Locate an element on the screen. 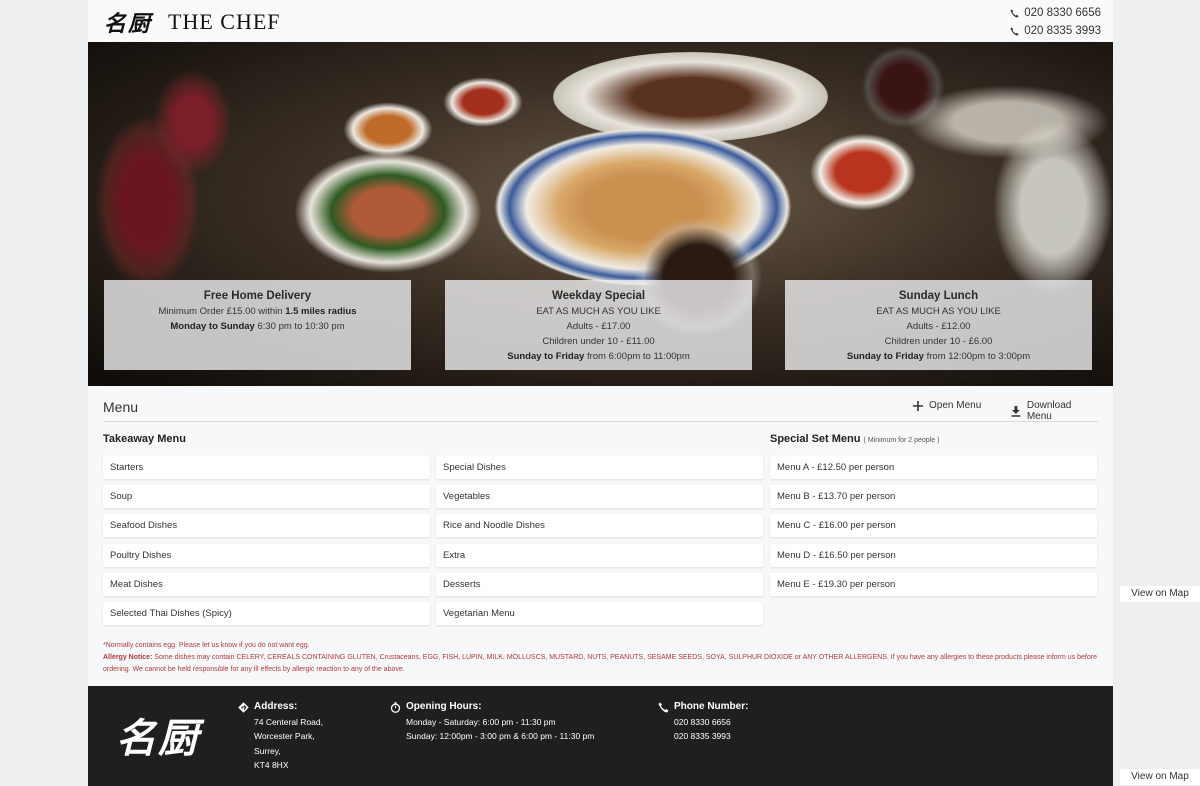  card-line: Adults - £12.00 is located at coordinates (938, 326).